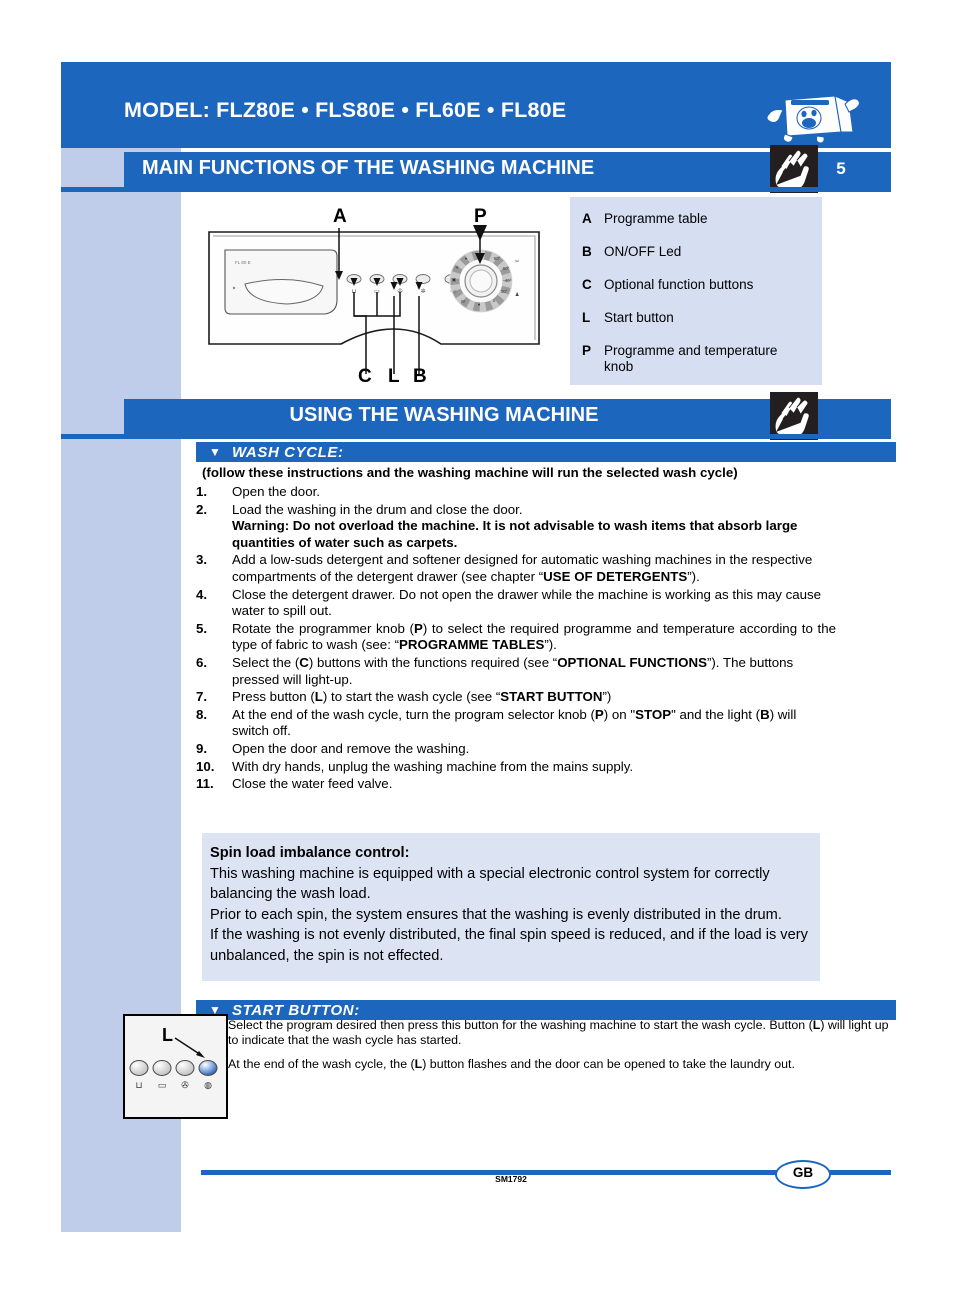 The height and width of the screenshot is (1295, 954). I want to click on legend-key: P, so click(587, 350).